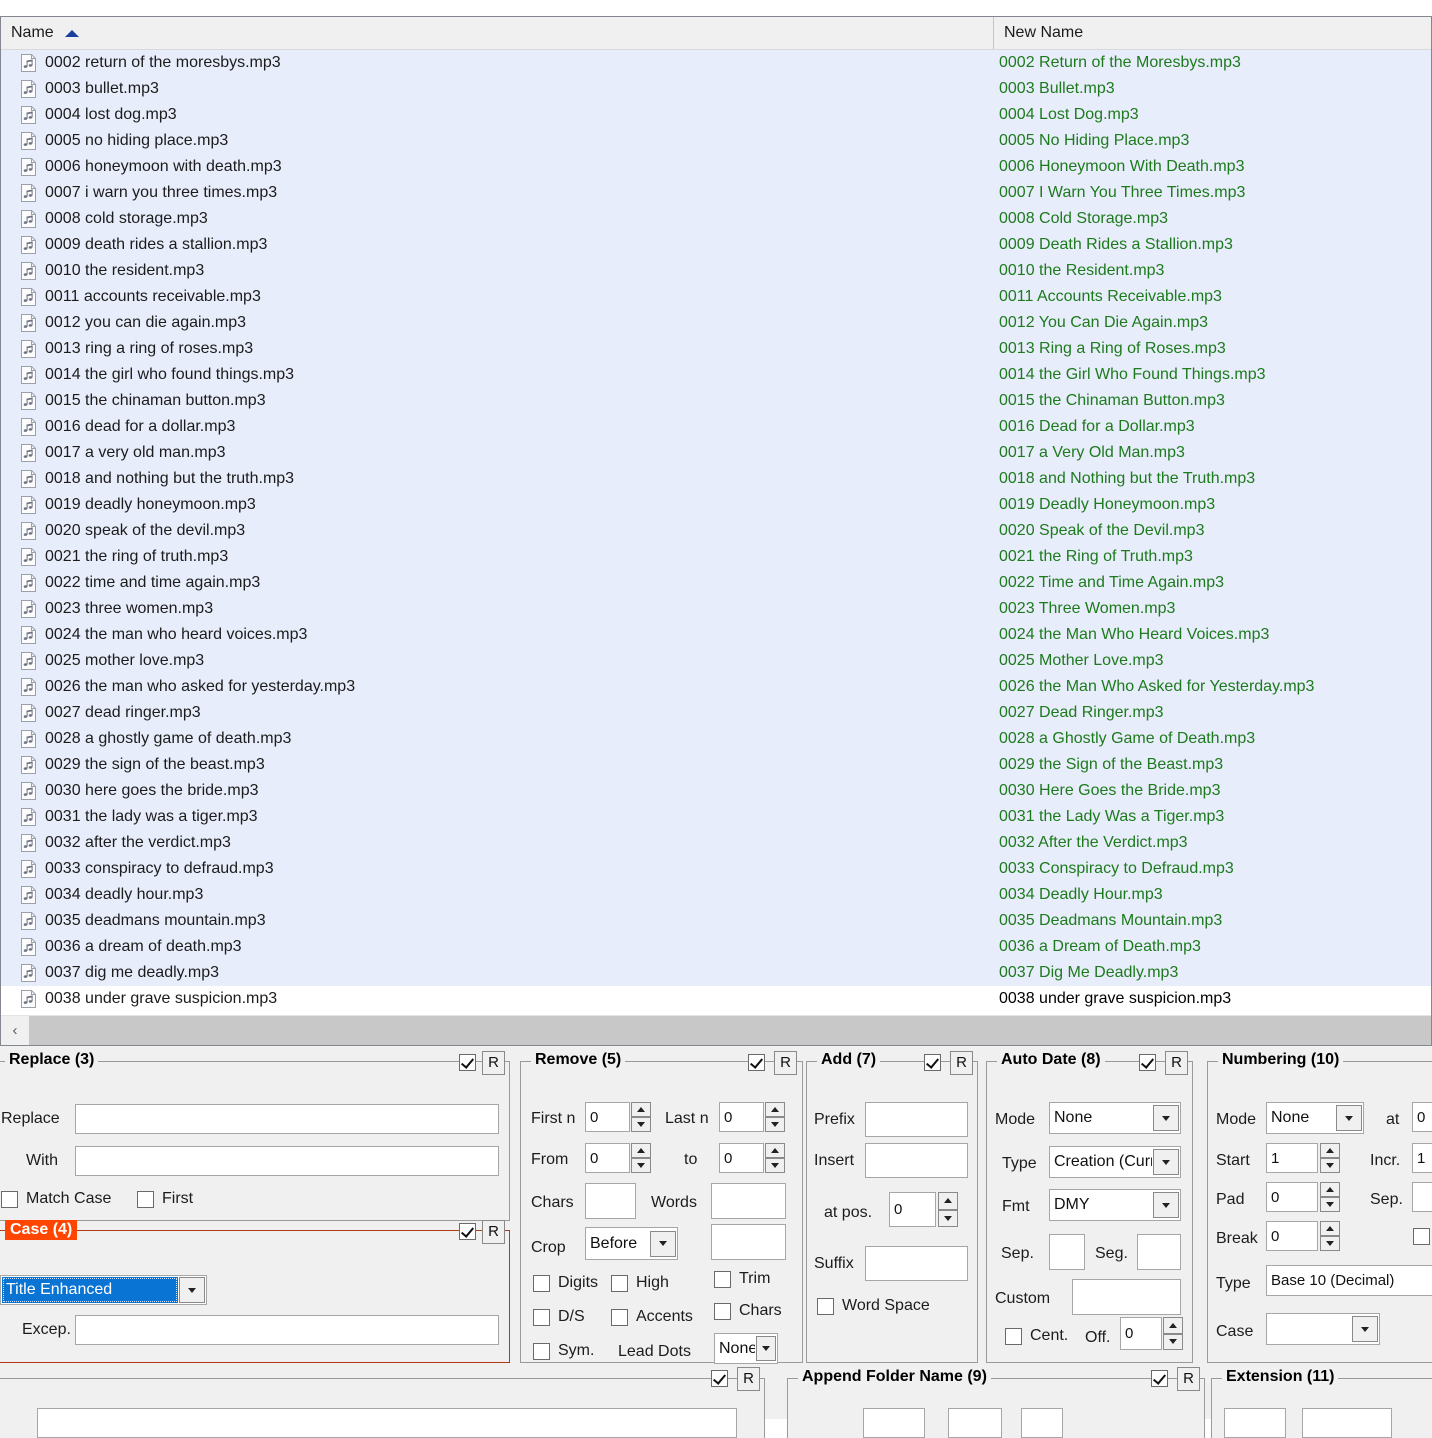  Describe the element at coordinates (541, 1283) in the screenshot. I see `digits-checkbox` at that location.